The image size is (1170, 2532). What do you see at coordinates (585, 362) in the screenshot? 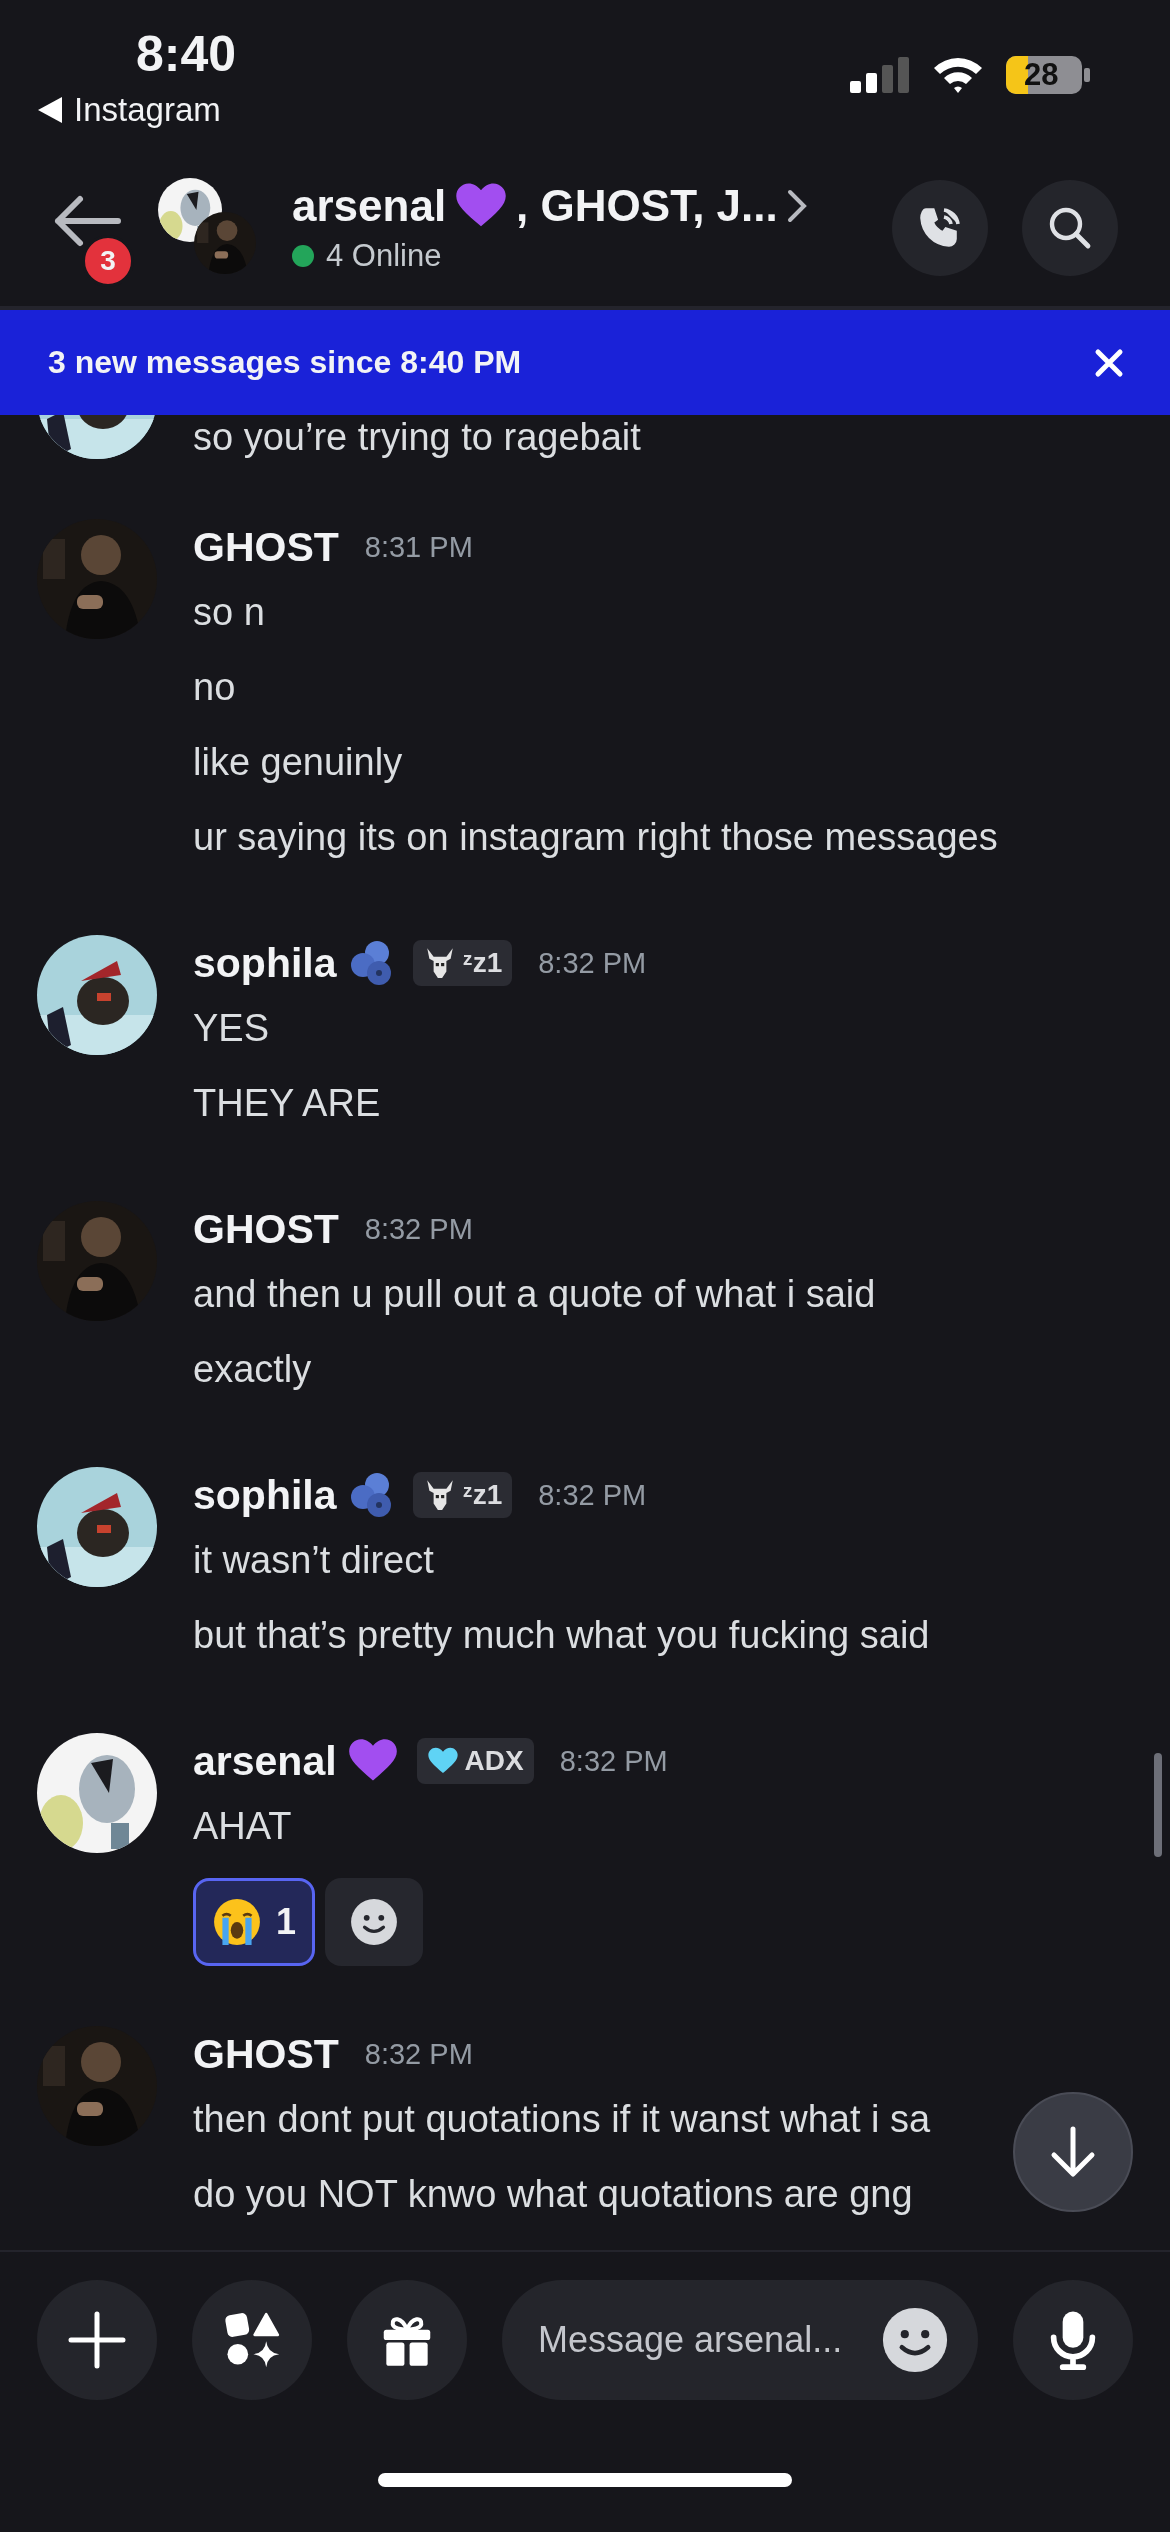
I see `new-messages-banner: 3 new messages since 8:40 PM` at bounding box center [585, 362].